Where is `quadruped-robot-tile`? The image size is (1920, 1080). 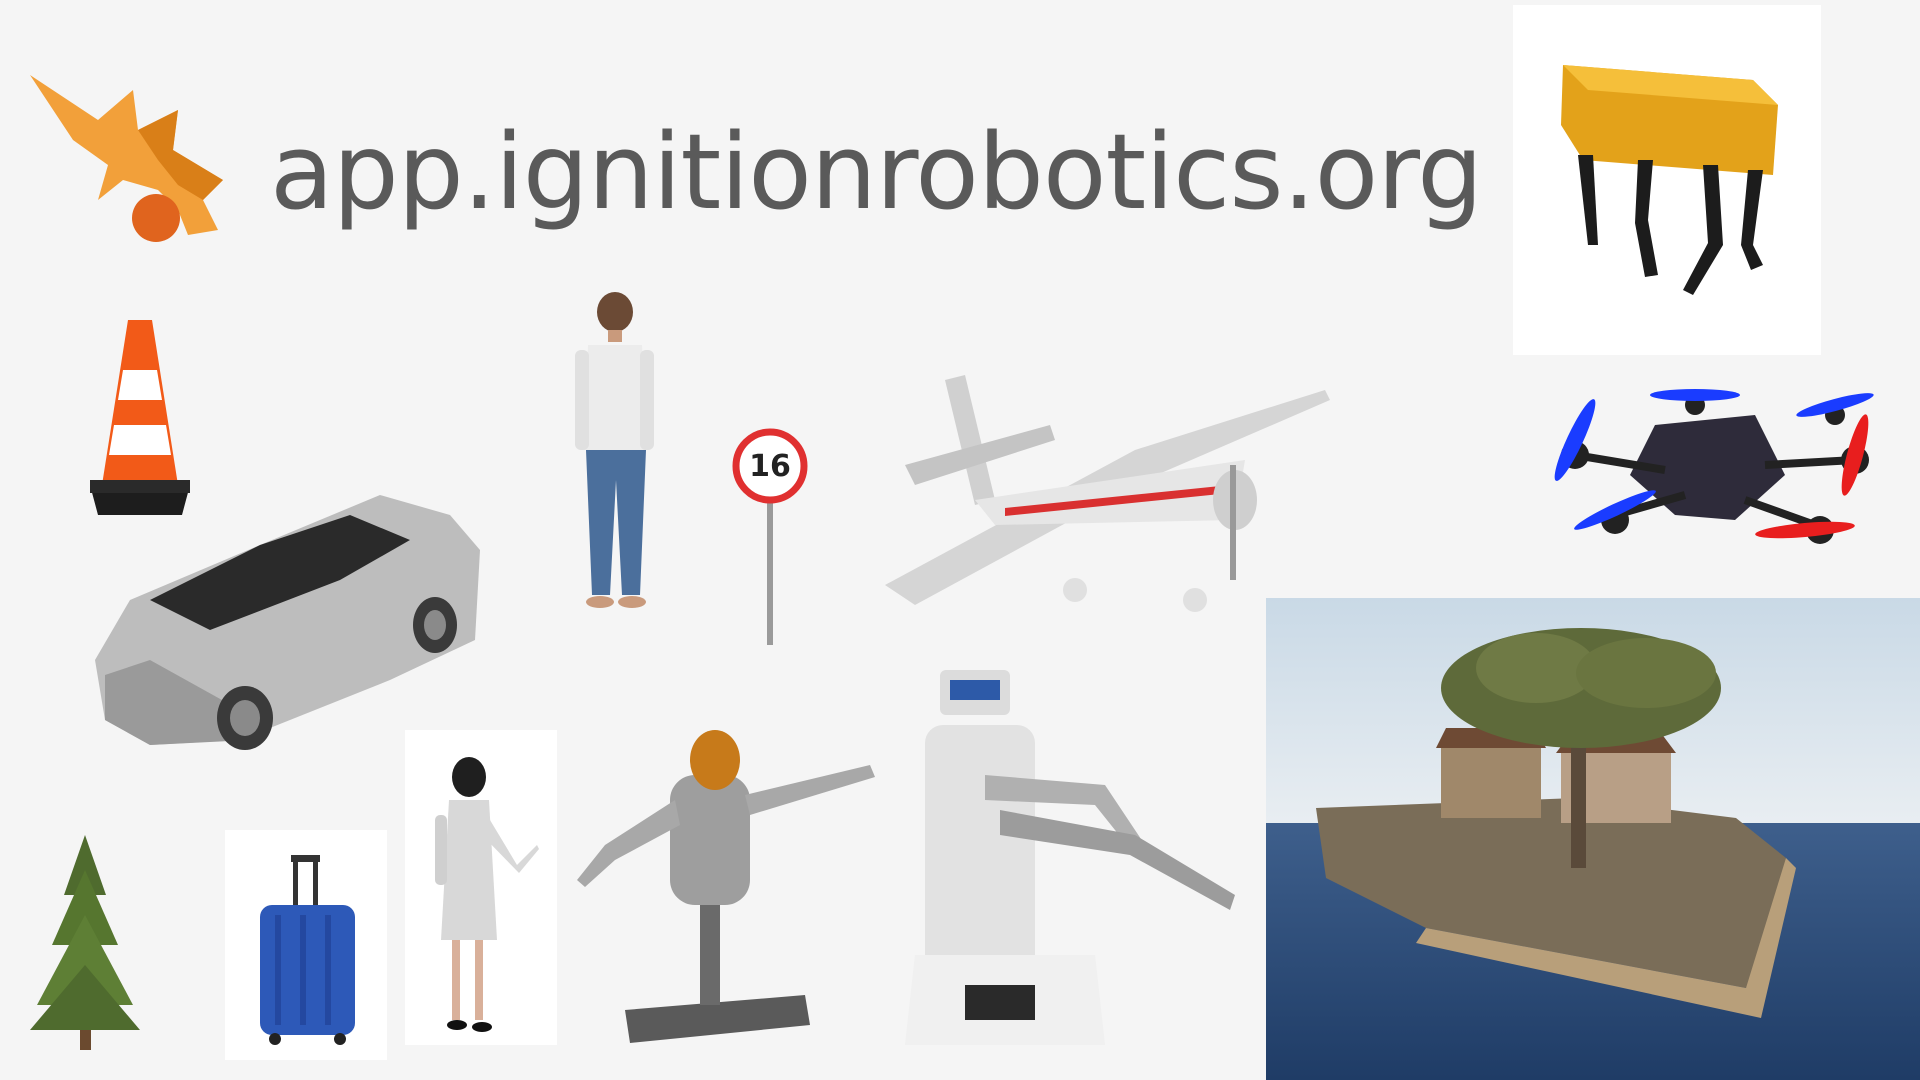
quadruped-robot-tile is located at coordinates (1667, 180).